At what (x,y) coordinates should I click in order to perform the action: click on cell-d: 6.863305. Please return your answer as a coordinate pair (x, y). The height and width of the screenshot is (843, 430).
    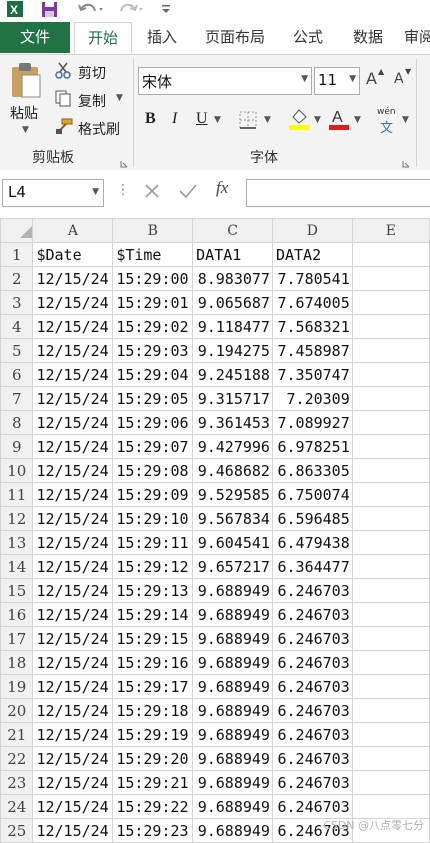
    Looking at the image, I should click on (312, 470).